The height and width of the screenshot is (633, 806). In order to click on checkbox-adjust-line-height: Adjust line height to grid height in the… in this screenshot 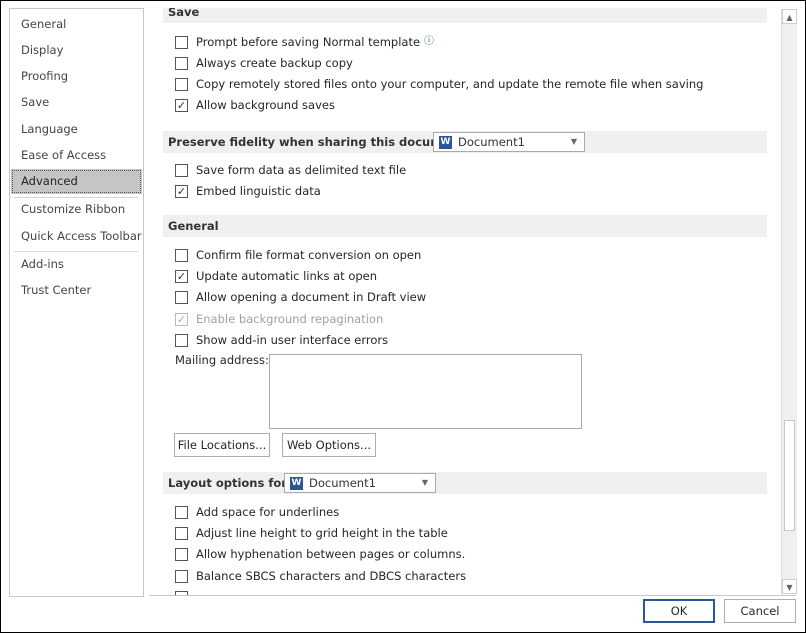, I will do `click(311, 533)`.